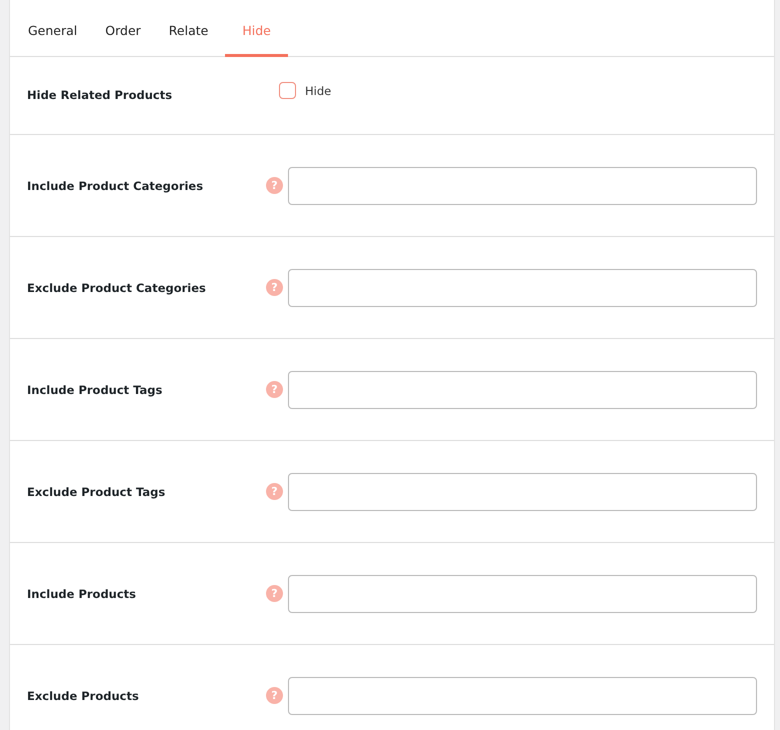 This screenshot has height=730, width=780. Describe the element at coordinates (83, 695) in the screenshot. I see `setting-label: Exclude Products` at that location.